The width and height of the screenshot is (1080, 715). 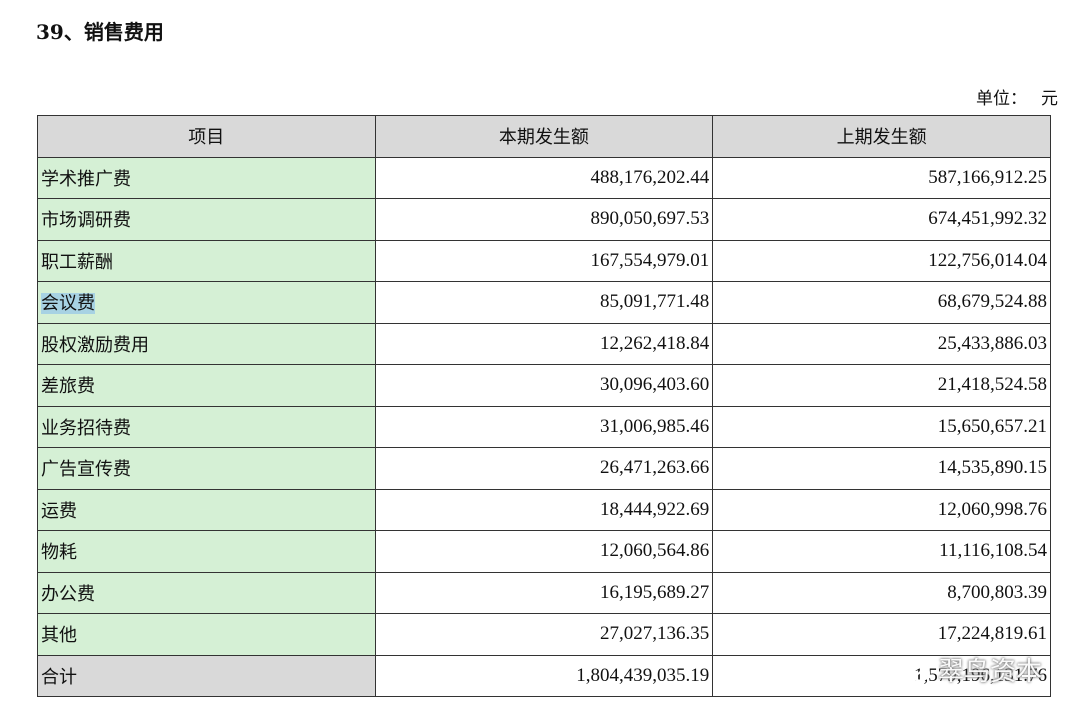 I want to click on row-current: 31,006,985.46, so click(x=544, y=426).